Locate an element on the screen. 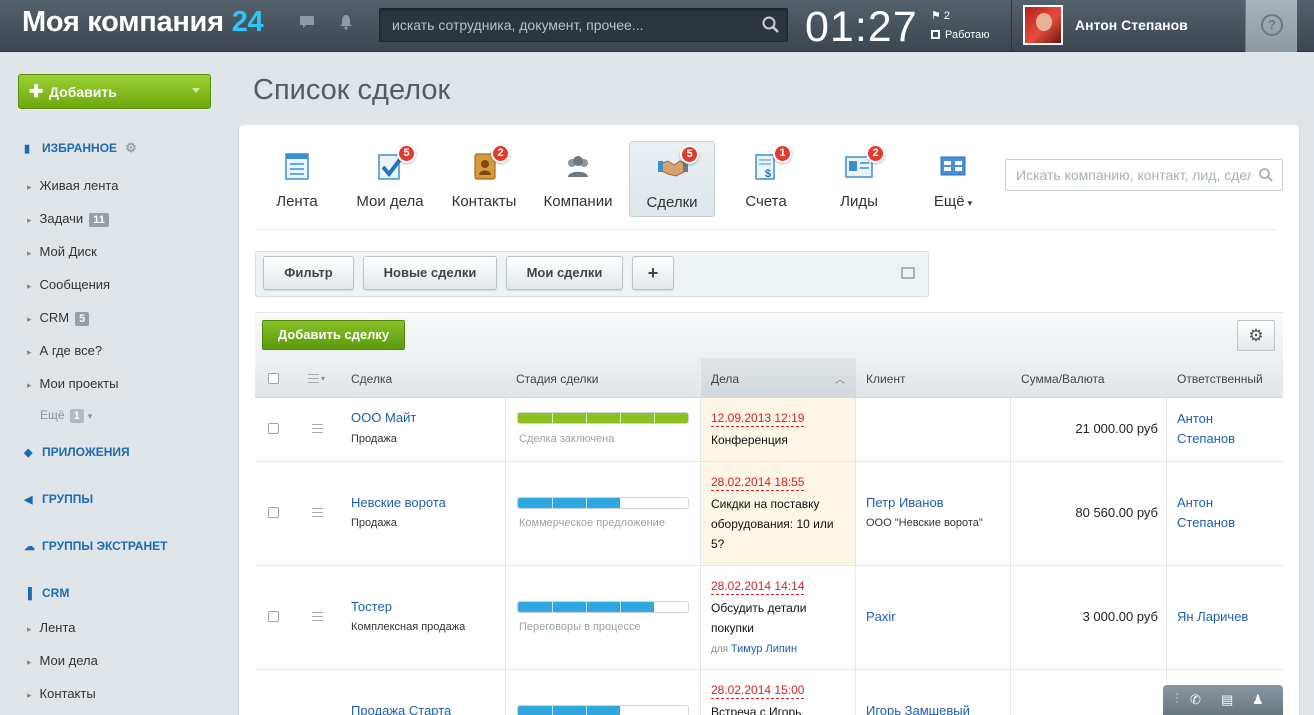 The width and height of the screenshot is (1314, 715). new-deals-filter-button: Новые сделки is located at coordinates (430, 273).